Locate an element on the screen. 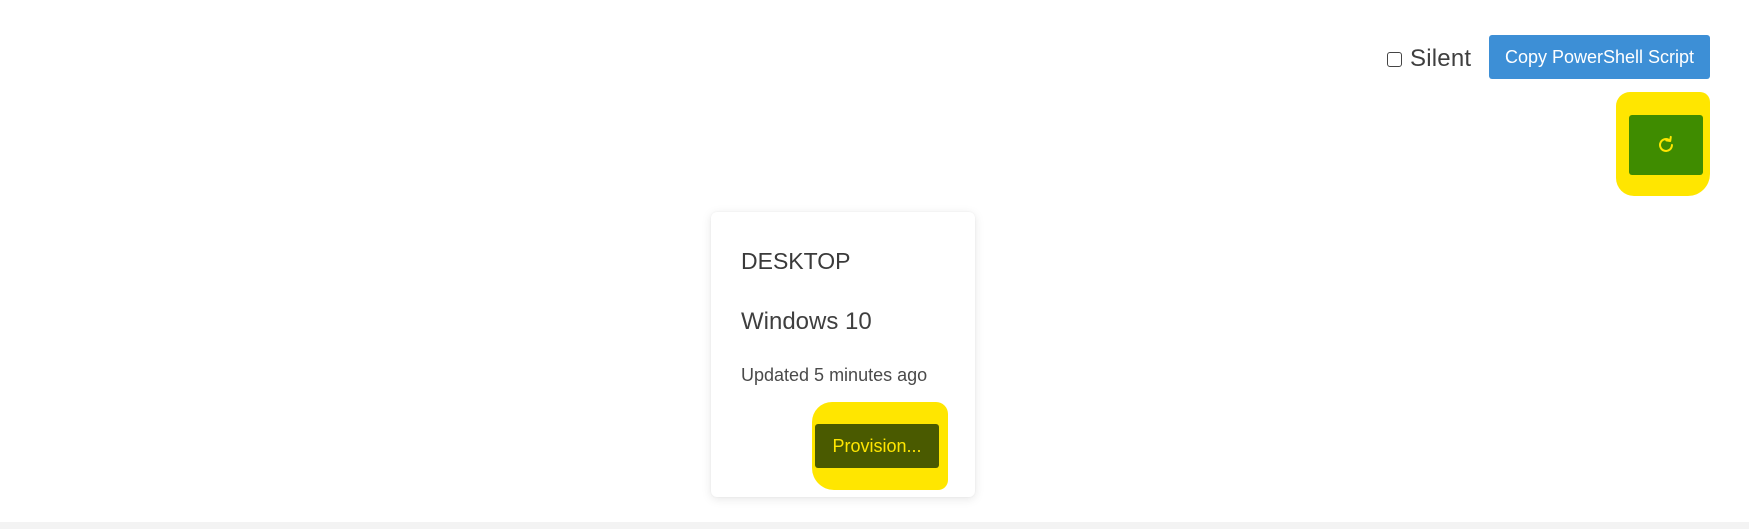  copy-powershell-script-button: Copy PowerShell Script is located at coordinates (1599, 57).